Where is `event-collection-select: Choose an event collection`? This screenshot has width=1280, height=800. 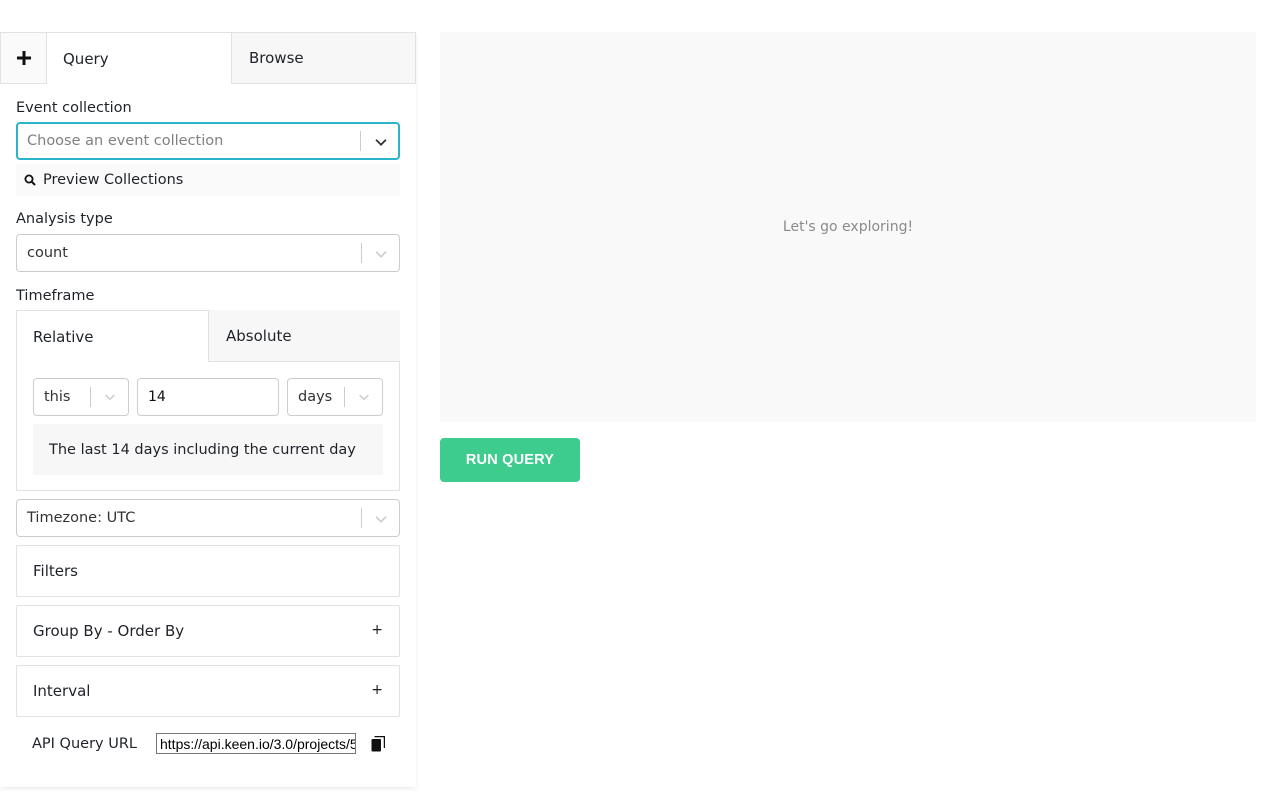 event-collection-select: Choose an event collection is located at coordinates (208, 141).